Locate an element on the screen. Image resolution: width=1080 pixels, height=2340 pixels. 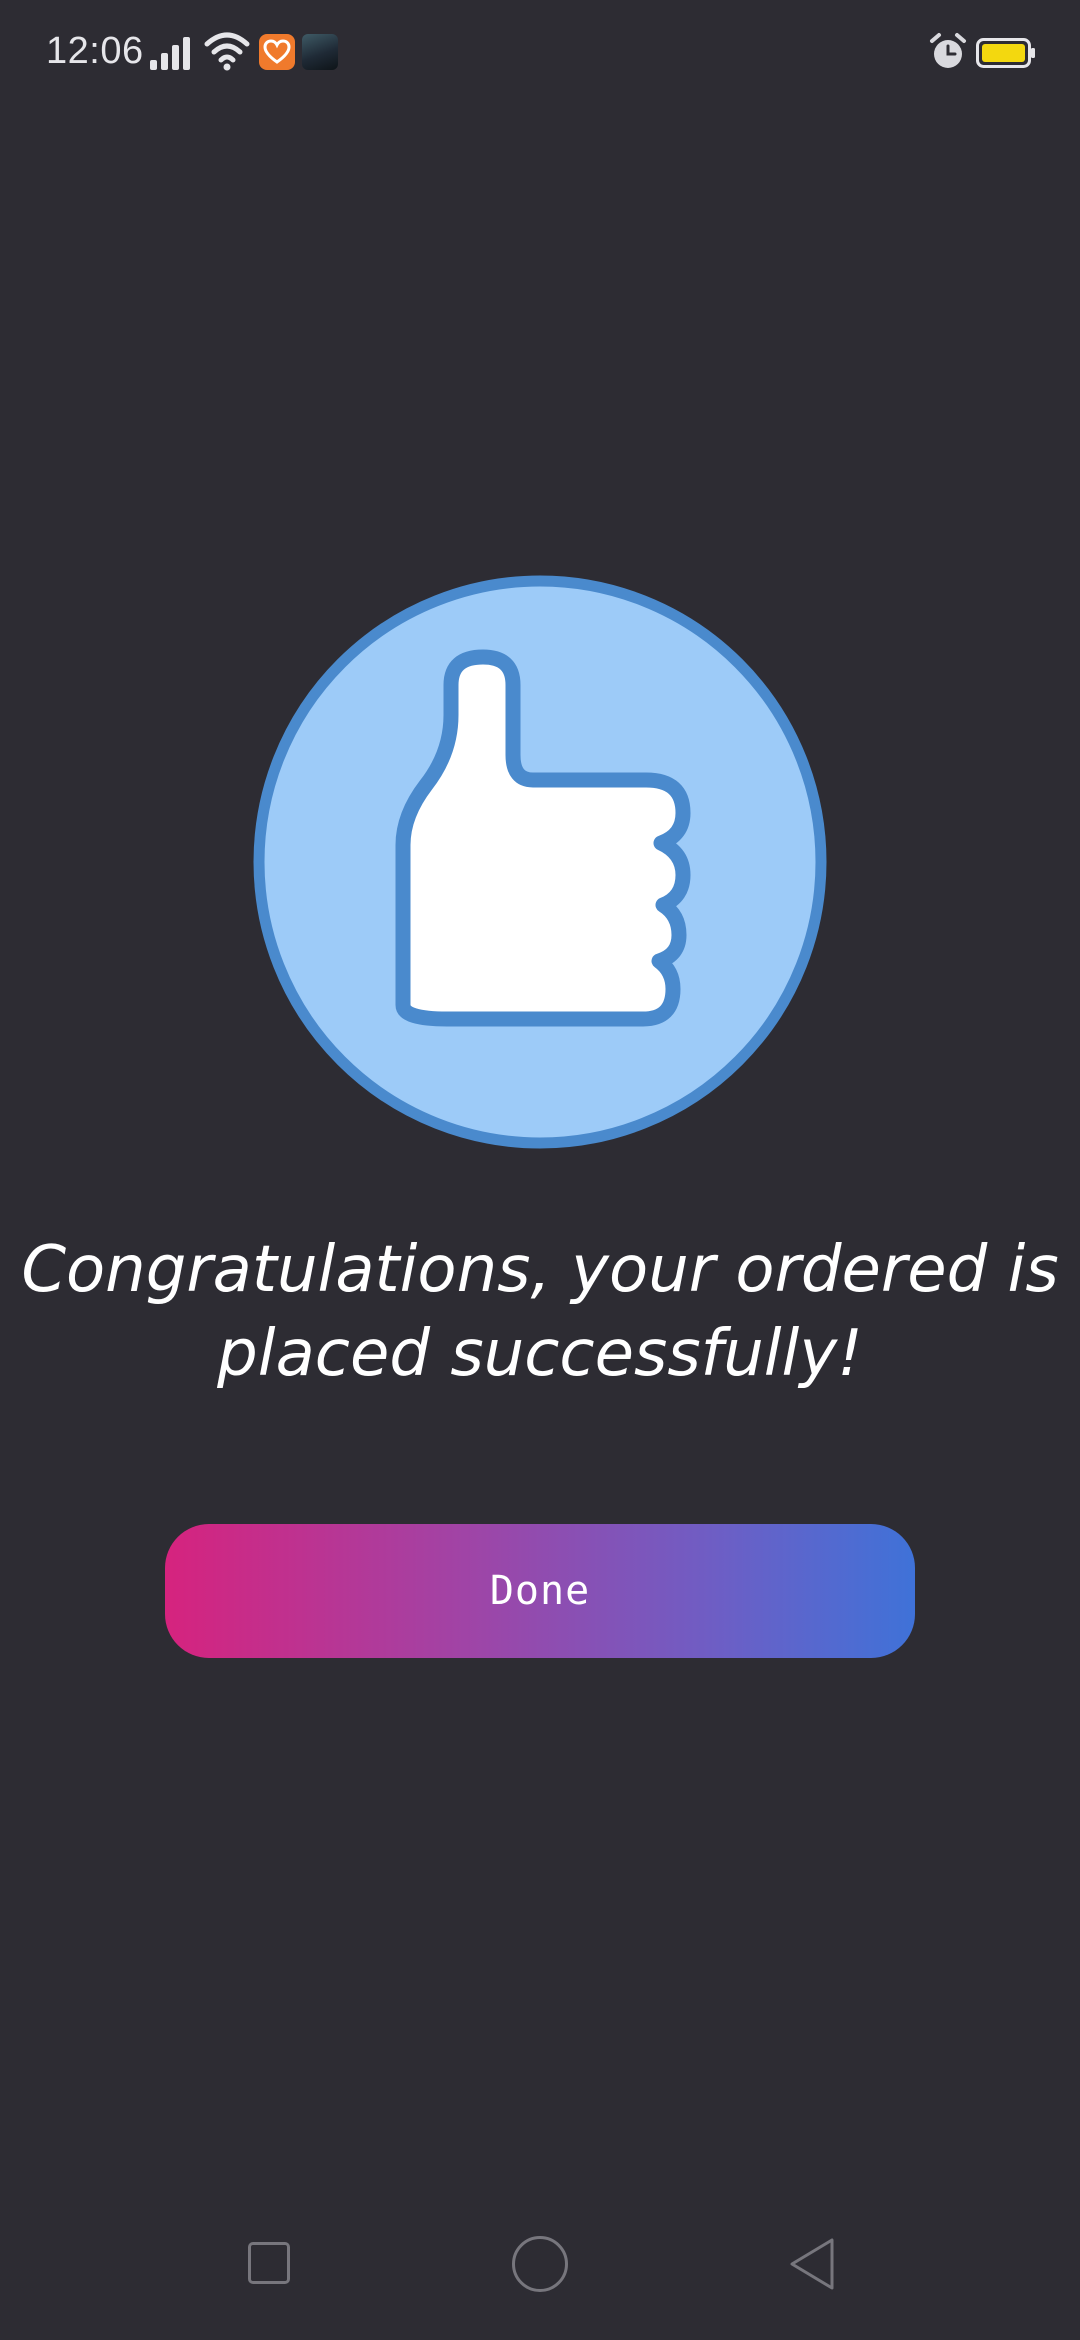
signal-icon is located at coordinates (170, 53).